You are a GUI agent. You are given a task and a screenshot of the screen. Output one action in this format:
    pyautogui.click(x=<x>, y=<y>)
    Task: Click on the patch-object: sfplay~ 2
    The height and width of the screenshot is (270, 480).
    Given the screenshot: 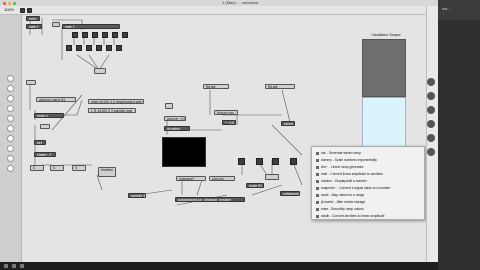 What is the action you would take?
    pyautogui.click(x=45, y=154)
    